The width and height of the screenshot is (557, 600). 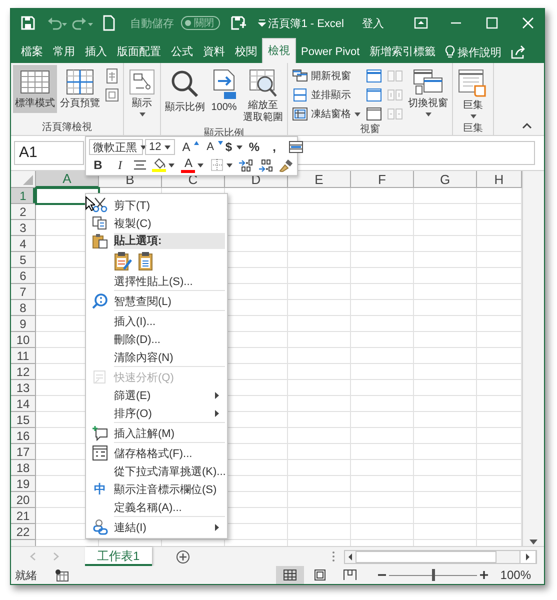 I want to click on collapse-ribbon-icon, so click(x=527, y=125).